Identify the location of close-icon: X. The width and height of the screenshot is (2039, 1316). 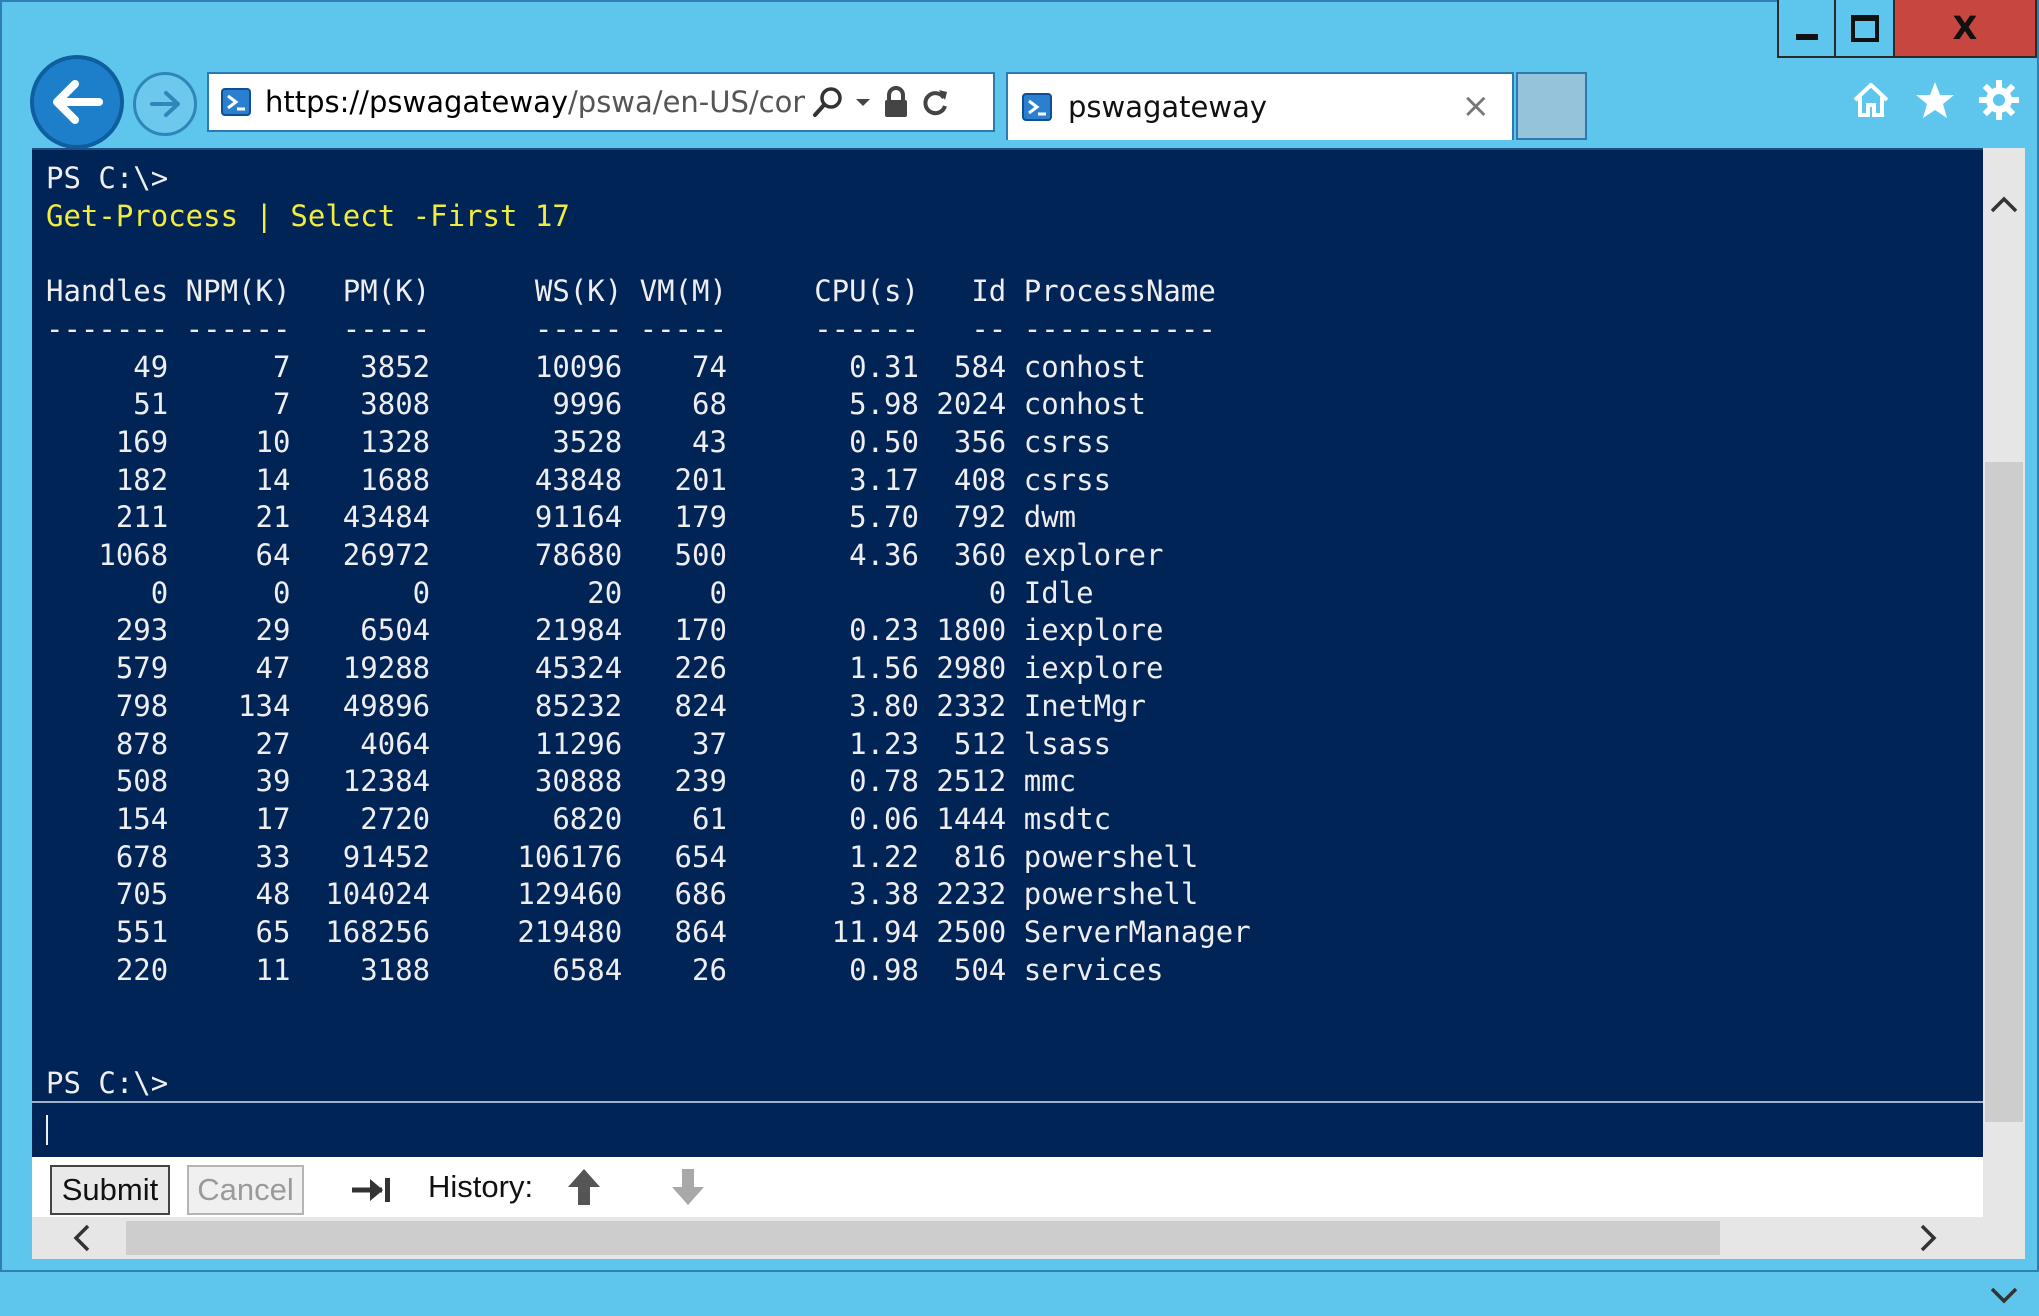
(1965, 28).